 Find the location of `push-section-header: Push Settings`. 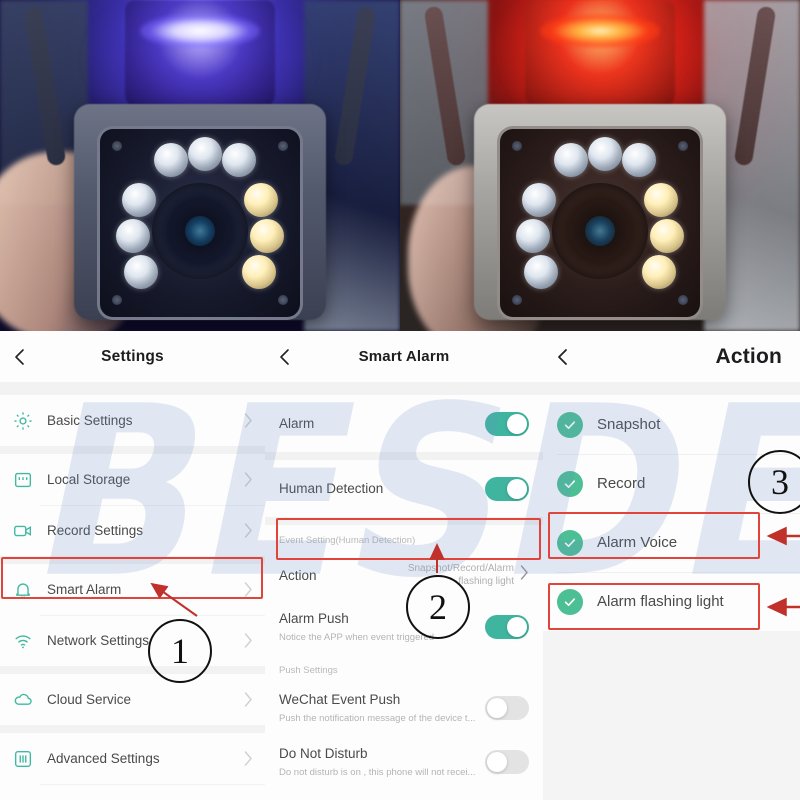

push-section-header: Push Settings is located at coordinates (404, 668).